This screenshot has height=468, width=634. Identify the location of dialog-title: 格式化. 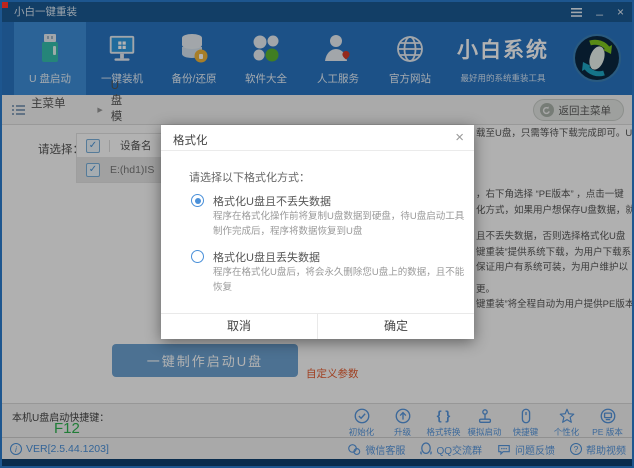
(190, 141).